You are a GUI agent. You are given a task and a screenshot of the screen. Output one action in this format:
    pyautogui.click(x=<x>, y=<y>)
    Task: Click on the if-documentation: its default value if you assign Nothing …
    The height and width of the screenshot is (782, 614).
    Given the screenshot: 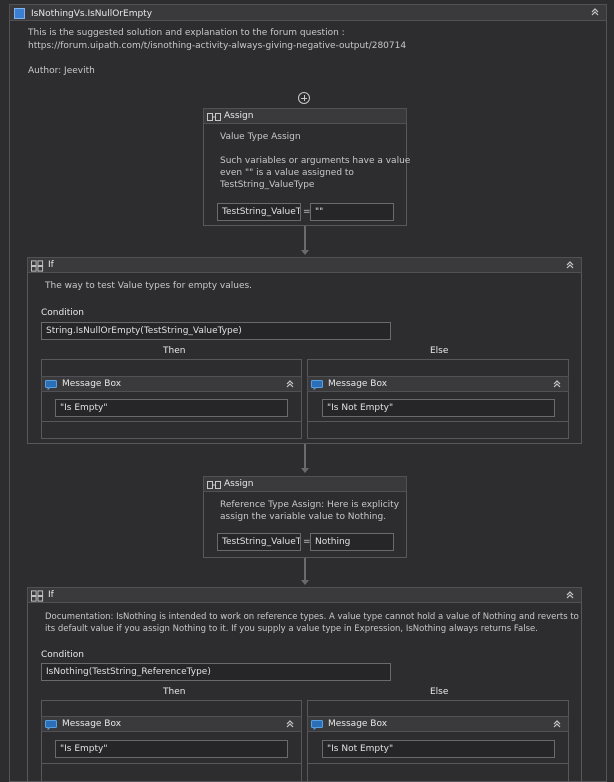 What is the action you would take?
    pyautogui.click(x=291, y=629)
    